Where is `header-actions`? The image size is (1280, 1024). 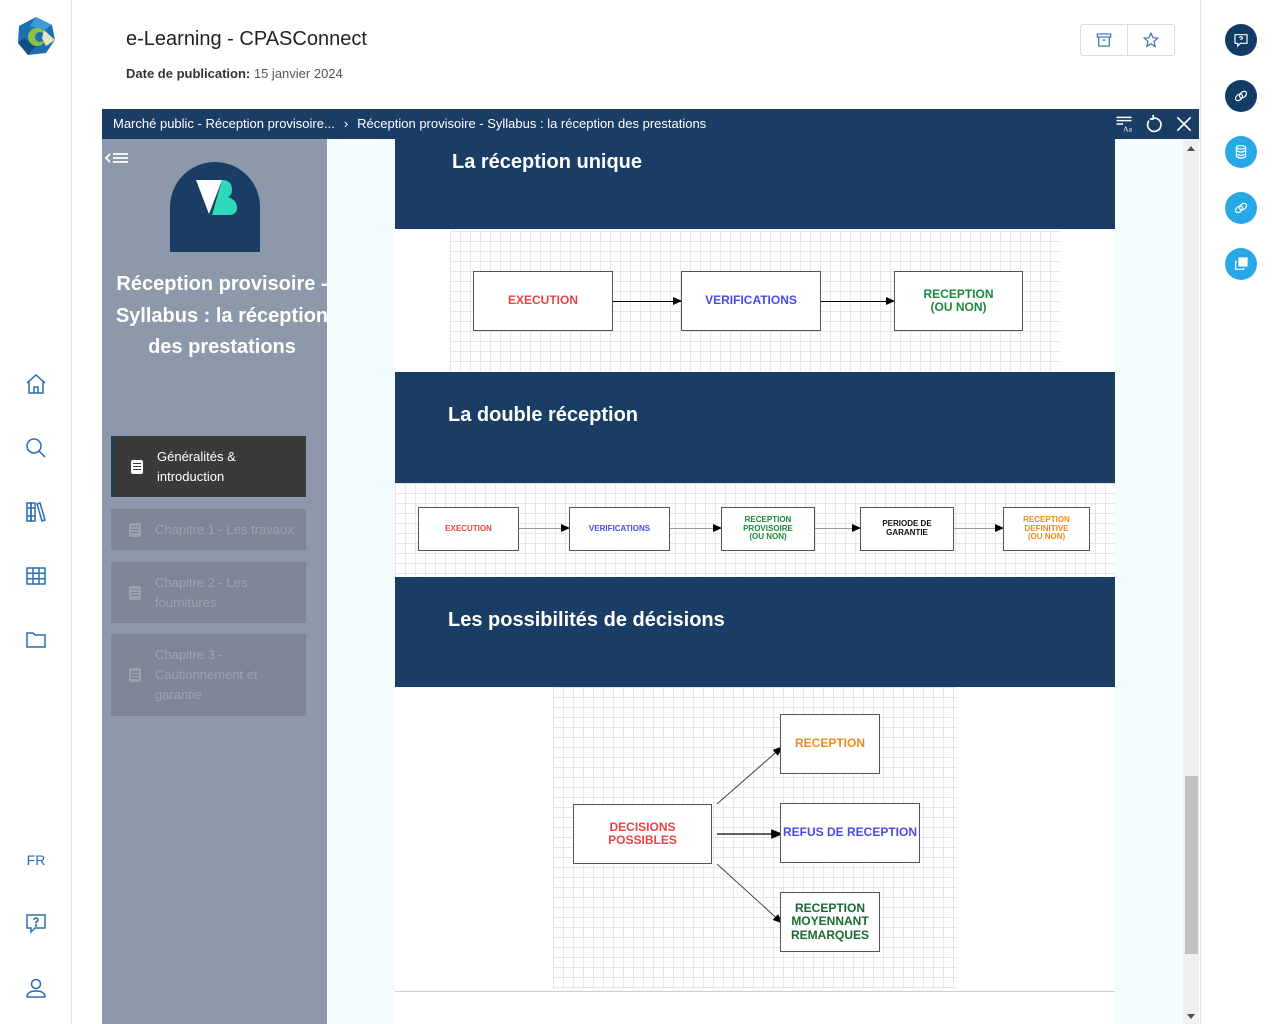
header-actions is located at coordinates (1127, 40).